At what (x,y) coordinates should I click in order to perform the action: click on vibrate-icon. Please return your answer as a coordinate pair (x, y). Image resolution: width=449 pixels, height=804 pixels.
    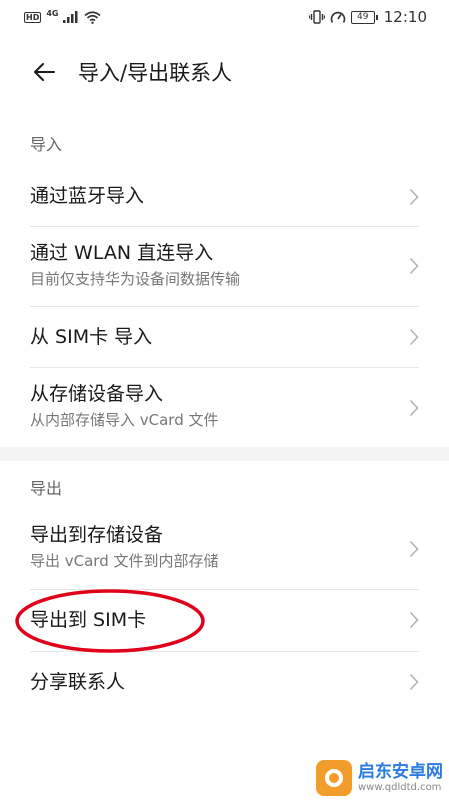
    Looking at the image, I should click on (316, 17).